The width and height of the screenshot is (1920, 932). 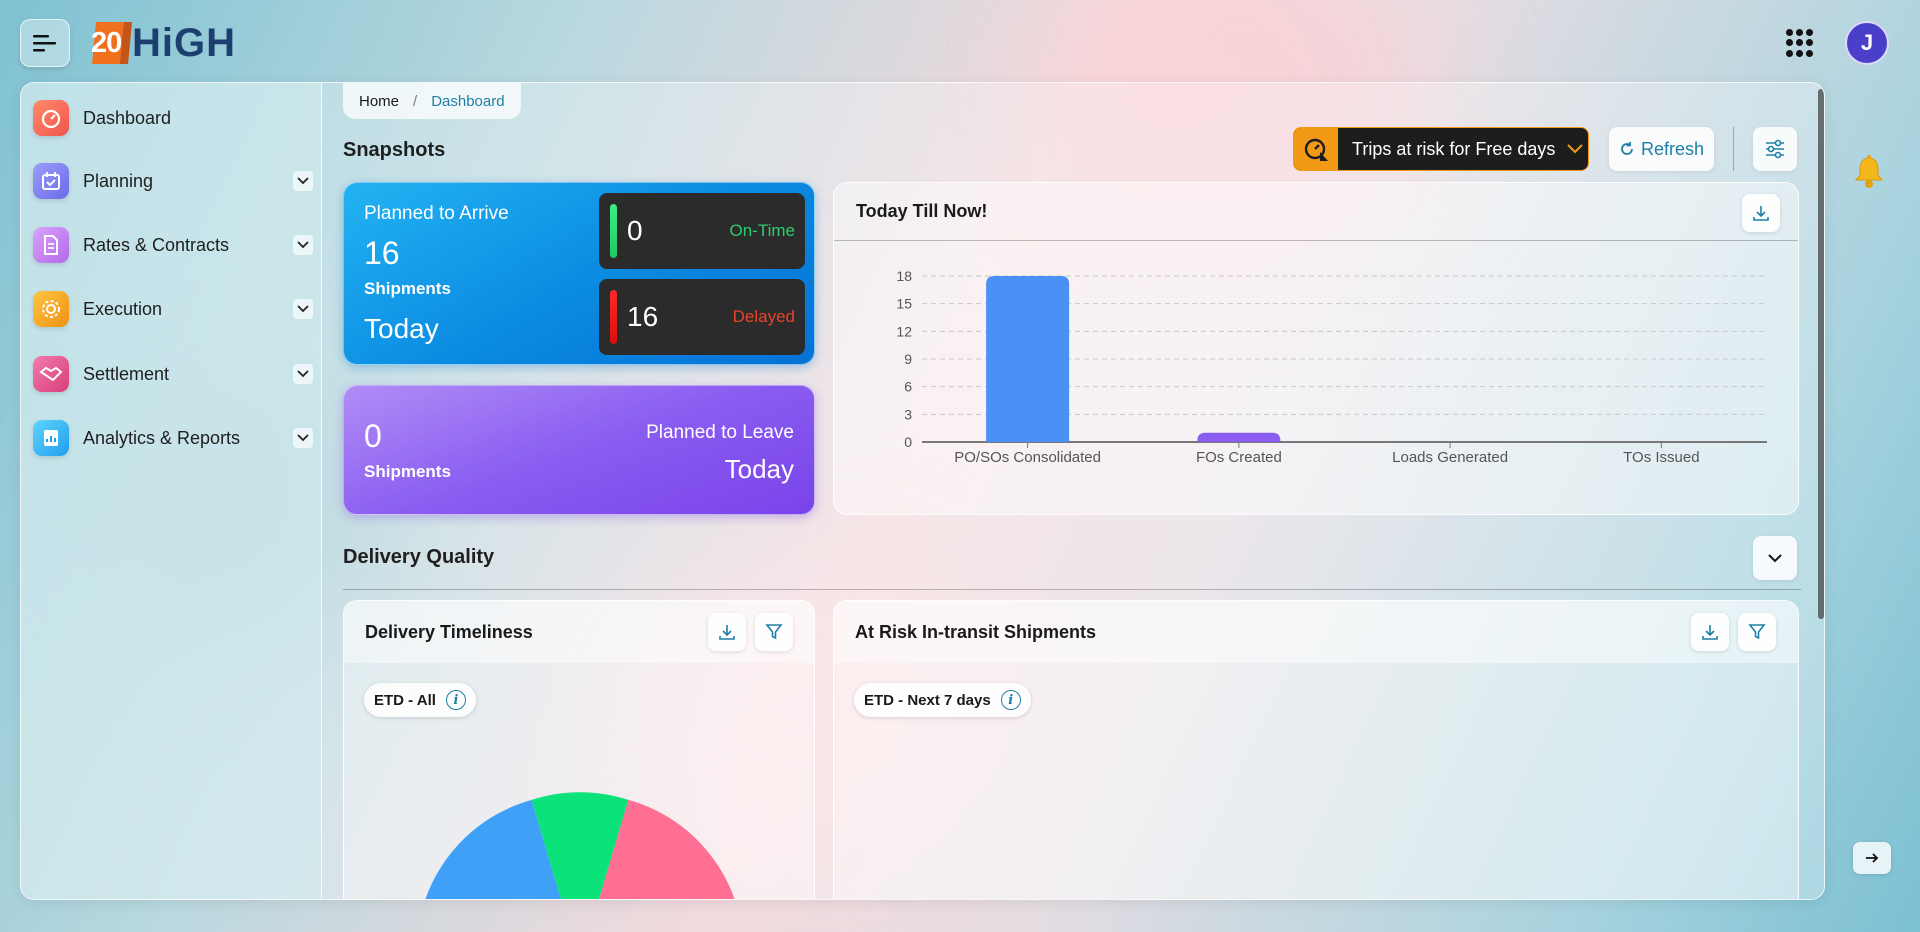 I want to click on scrollbar, so click(x=1821, y=354).